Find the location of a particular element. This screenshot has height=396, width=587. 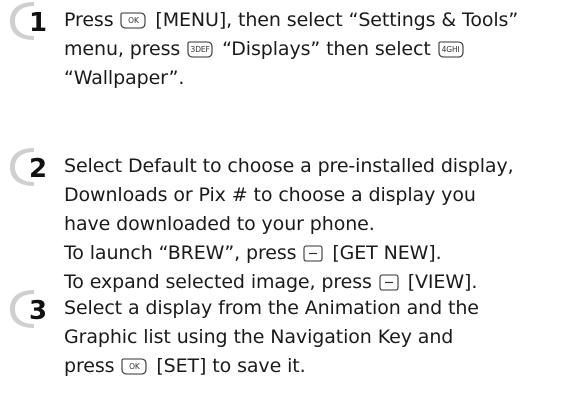

step-line: To expand selected image, press [VIEW]. is located at coordinates (271, 282).